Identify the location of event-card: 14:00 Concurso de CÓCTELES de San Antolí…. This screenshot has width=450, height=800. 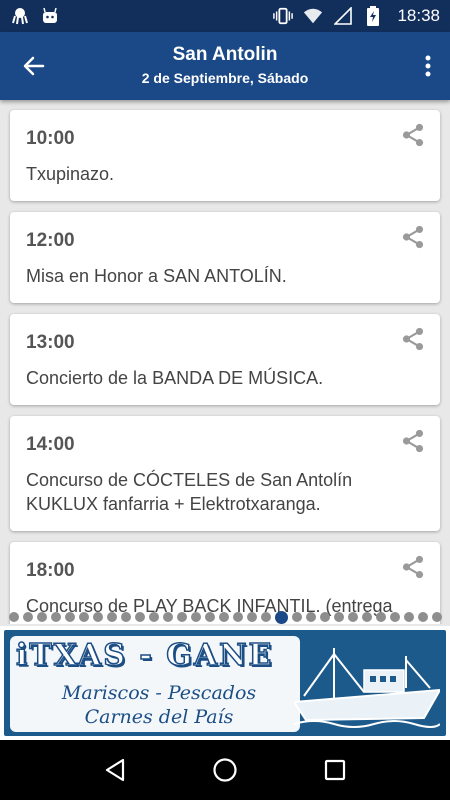
(225, 473).